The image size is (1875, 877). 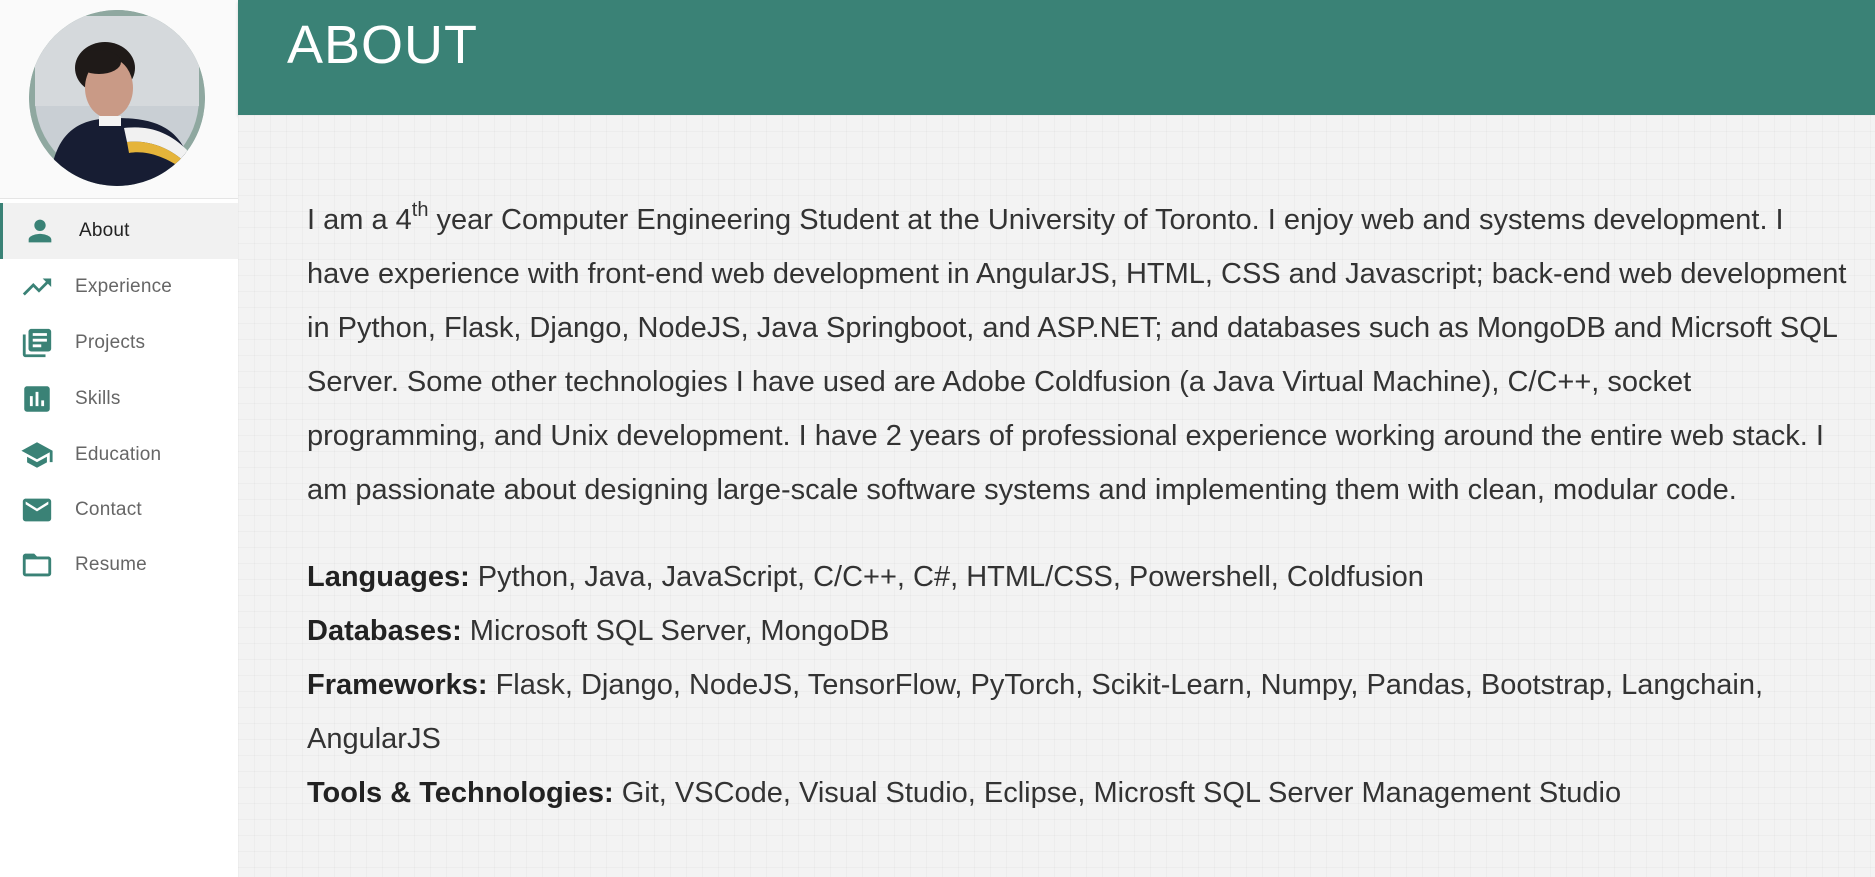 I want to click on sidebar-item-experience: Experience, so click(x=119, y=287).